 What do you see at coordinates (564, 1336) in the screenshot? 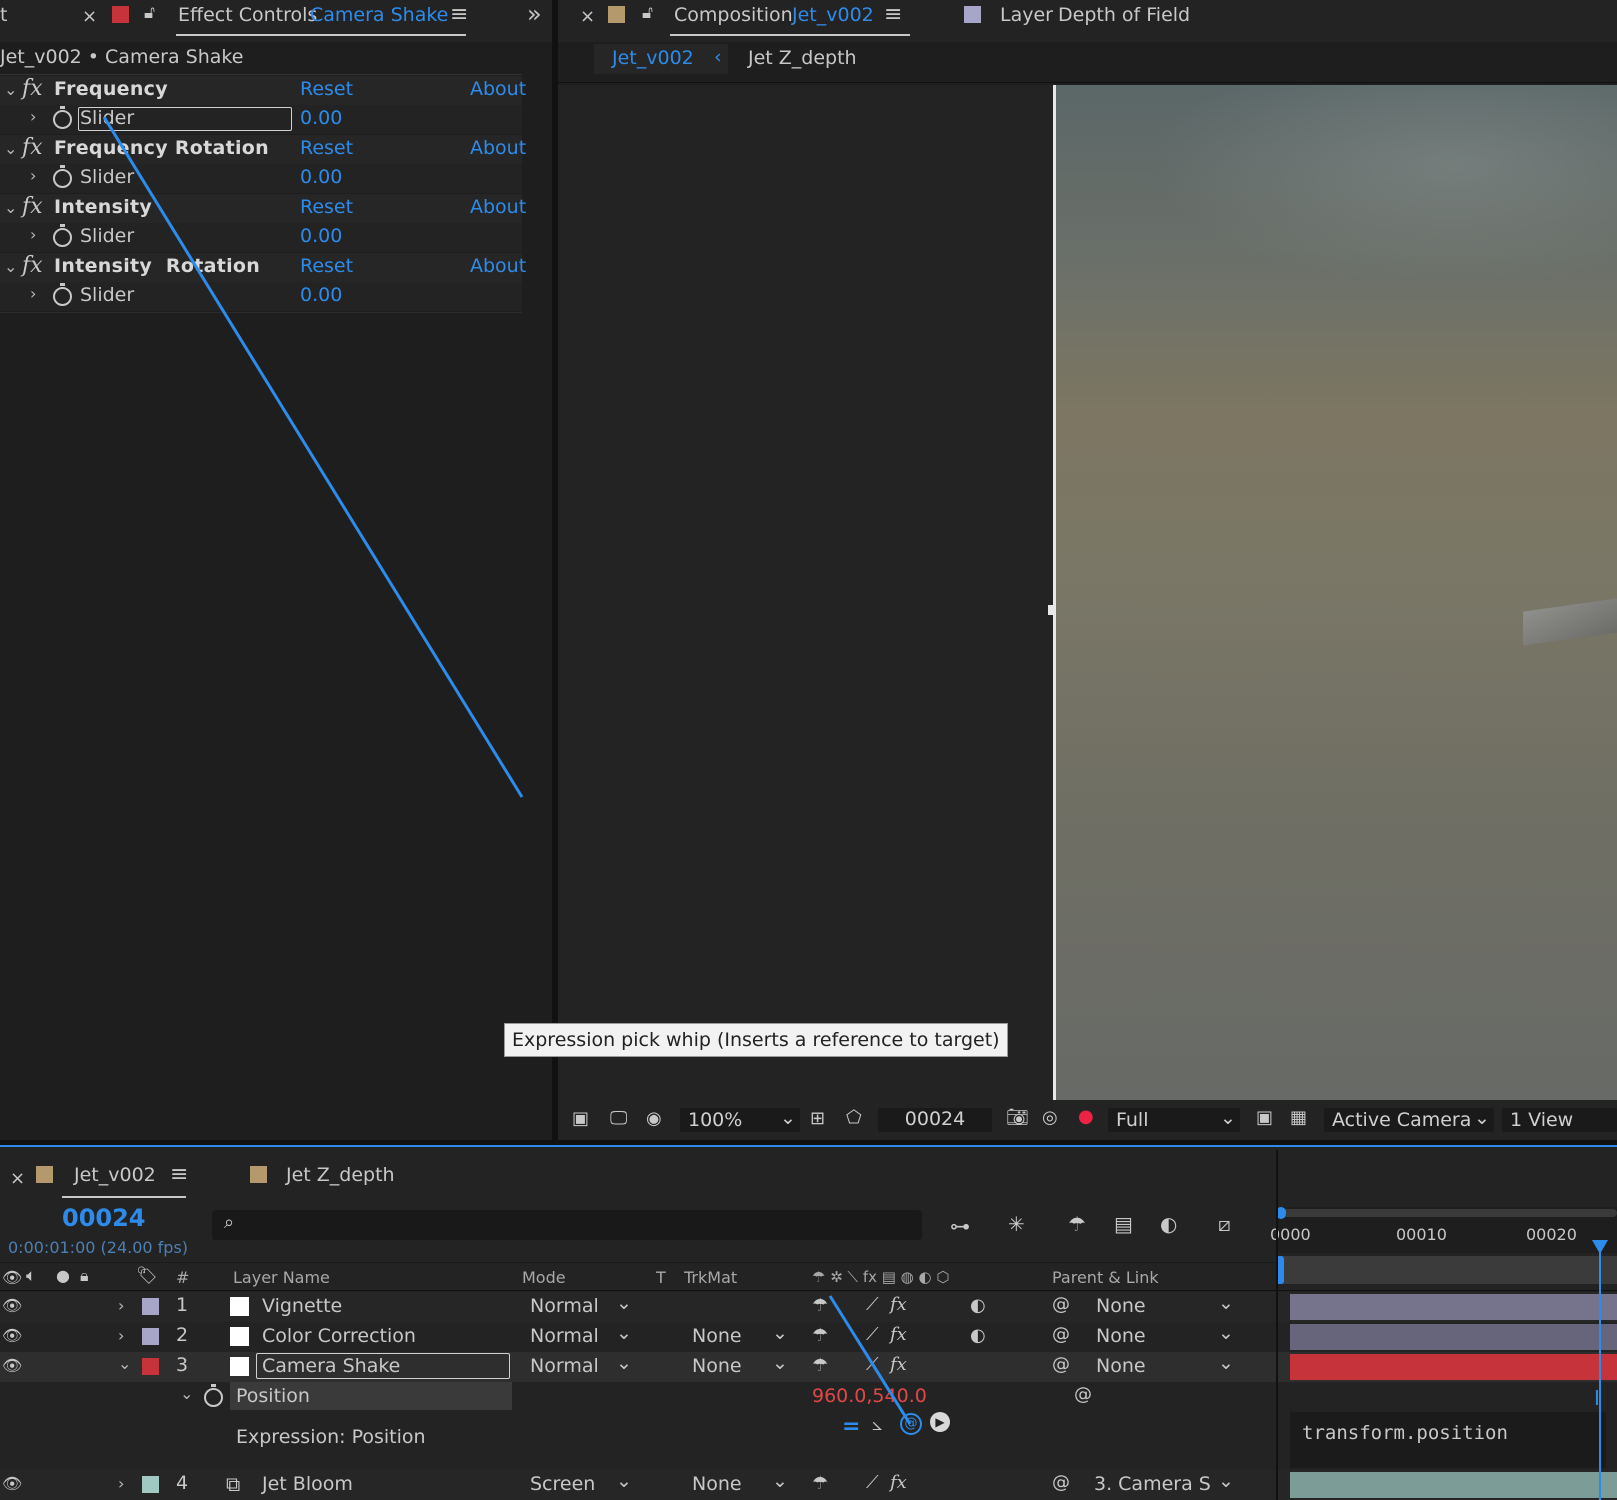
I see `mode-dropdown: Normal` at bounding box center [564, 1336].